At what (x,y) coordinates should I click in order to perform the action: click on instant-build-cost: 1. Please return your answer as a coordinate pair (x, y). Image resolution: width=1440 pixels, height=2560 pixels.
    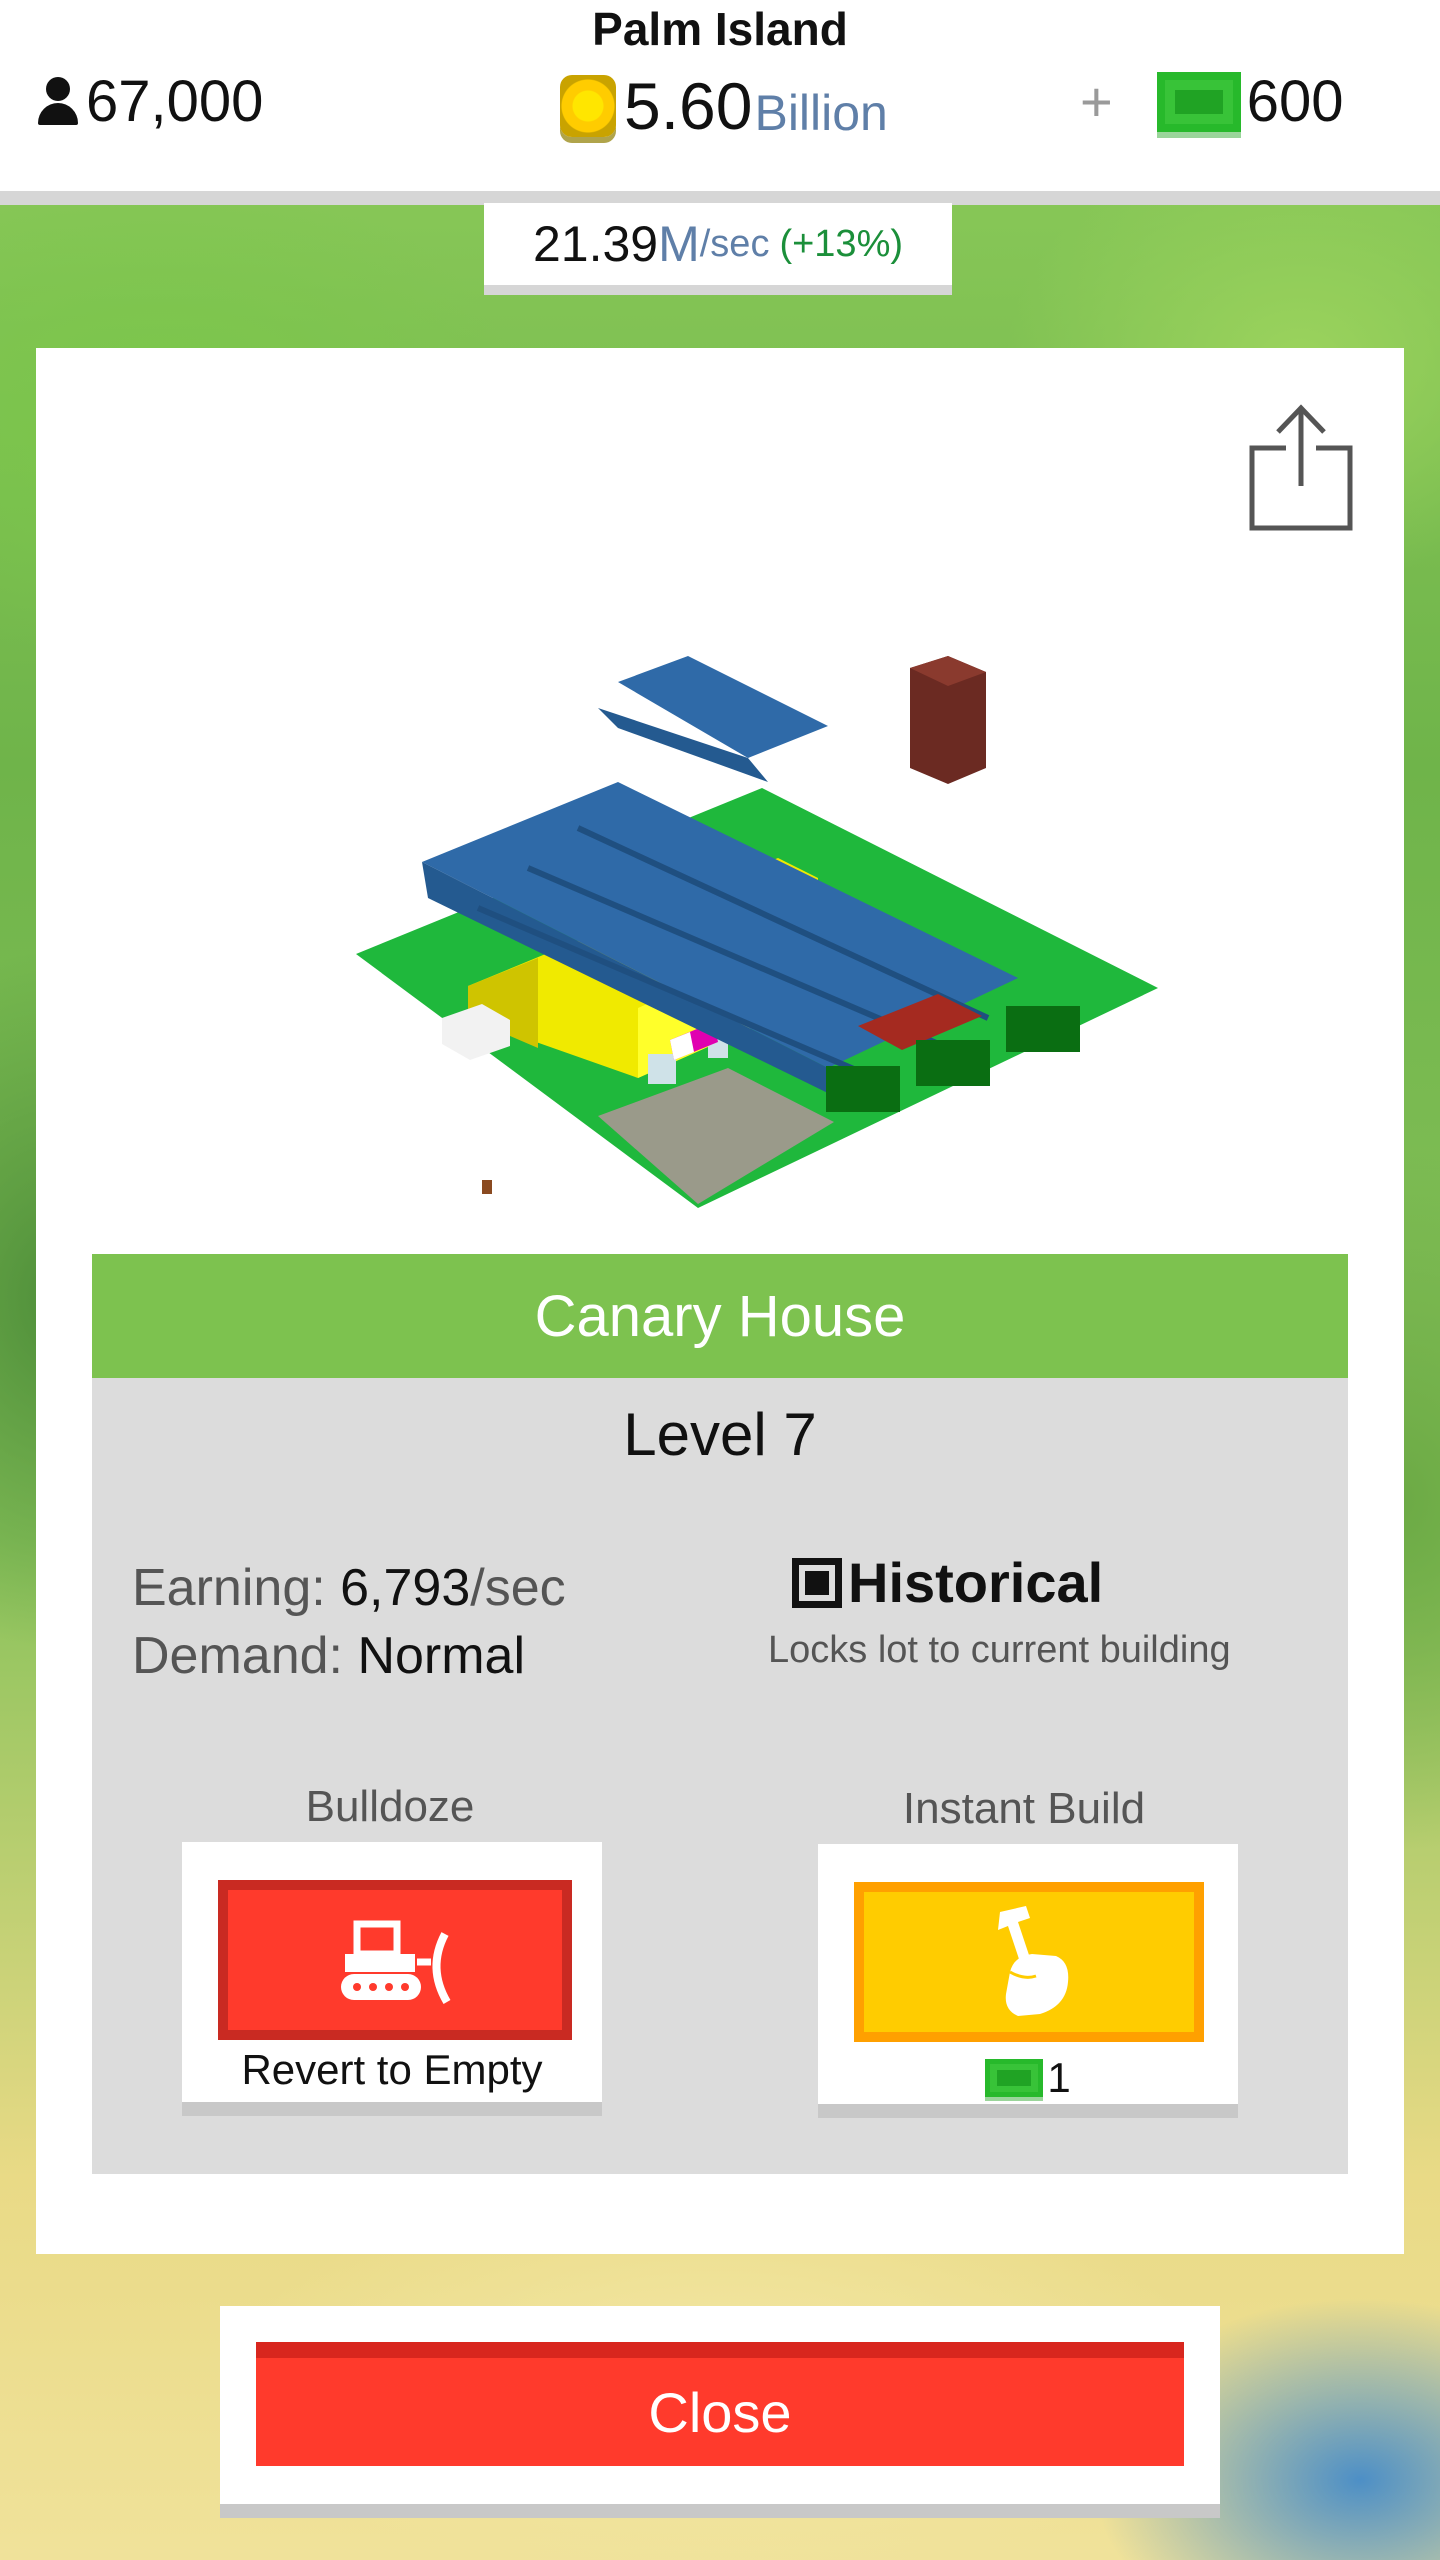
    Looking at the image, I should click on (1028, 2078).